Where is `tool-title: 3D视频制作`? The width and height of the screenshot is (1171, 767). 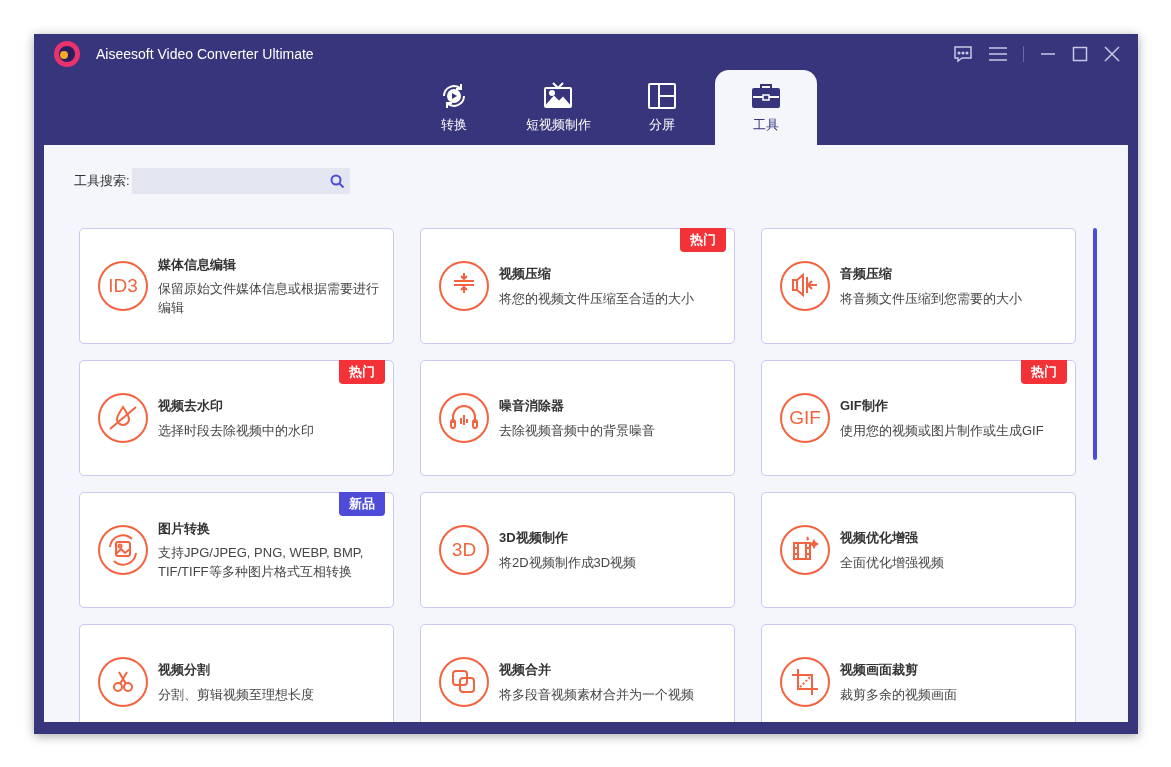
tool-title: 3D视频制作 is located at coordinates (534, 538).